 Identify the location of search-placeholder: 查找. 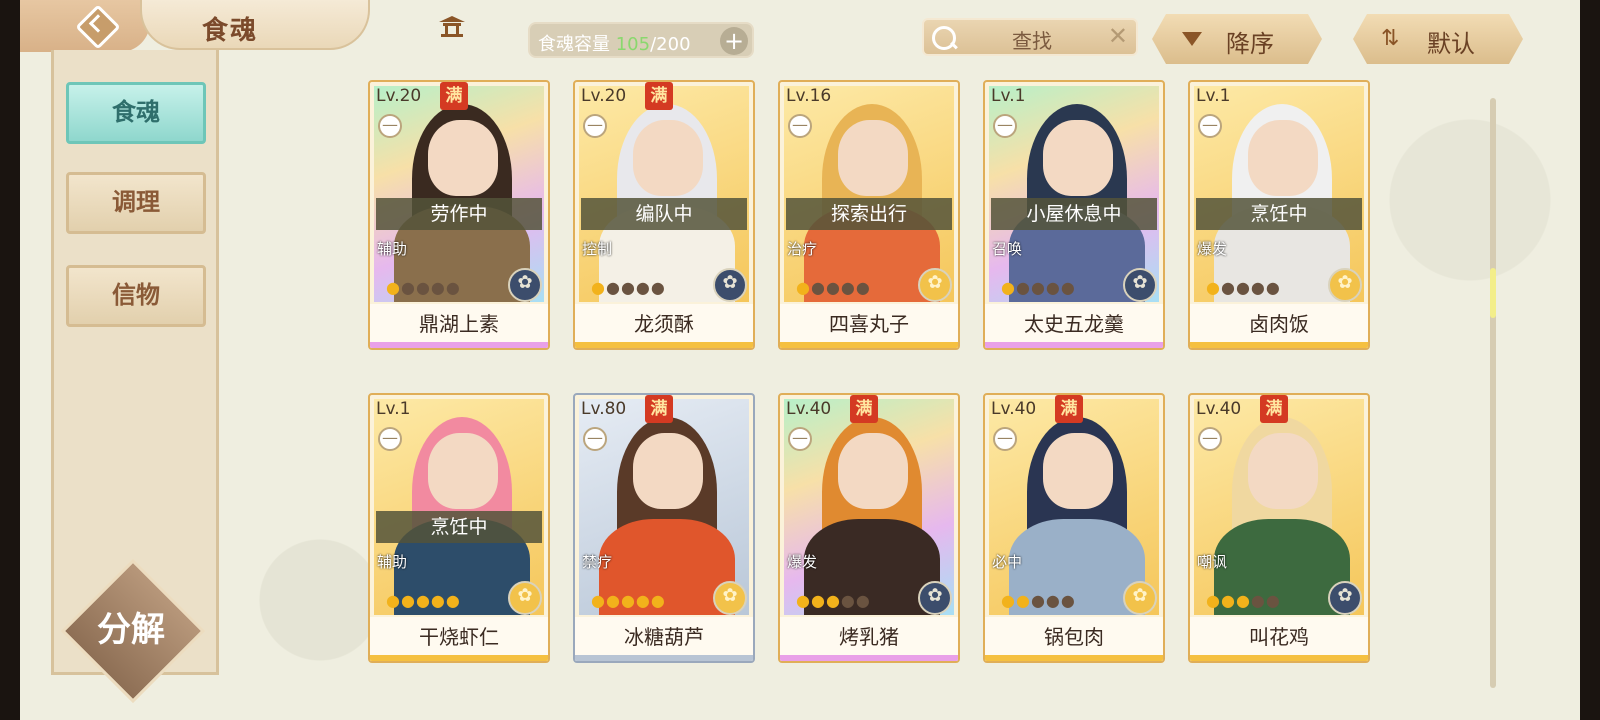
(1032, 41).